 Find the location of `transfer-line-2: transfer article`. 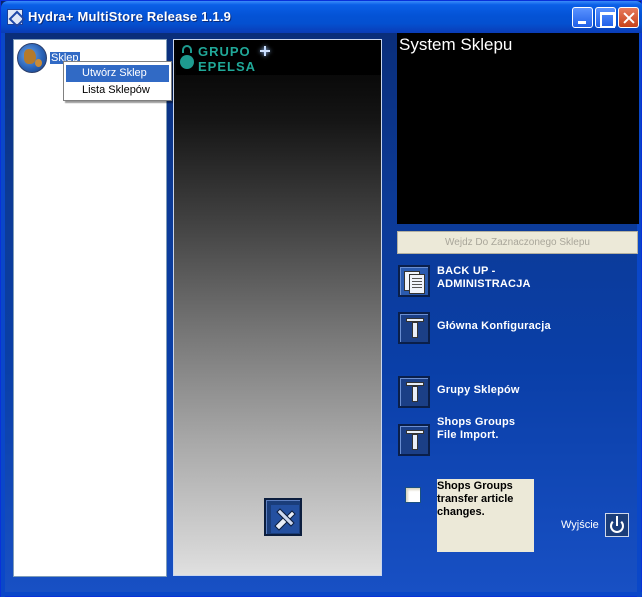

transfer-line-2: transfer article is located at coordinates (475, 499).